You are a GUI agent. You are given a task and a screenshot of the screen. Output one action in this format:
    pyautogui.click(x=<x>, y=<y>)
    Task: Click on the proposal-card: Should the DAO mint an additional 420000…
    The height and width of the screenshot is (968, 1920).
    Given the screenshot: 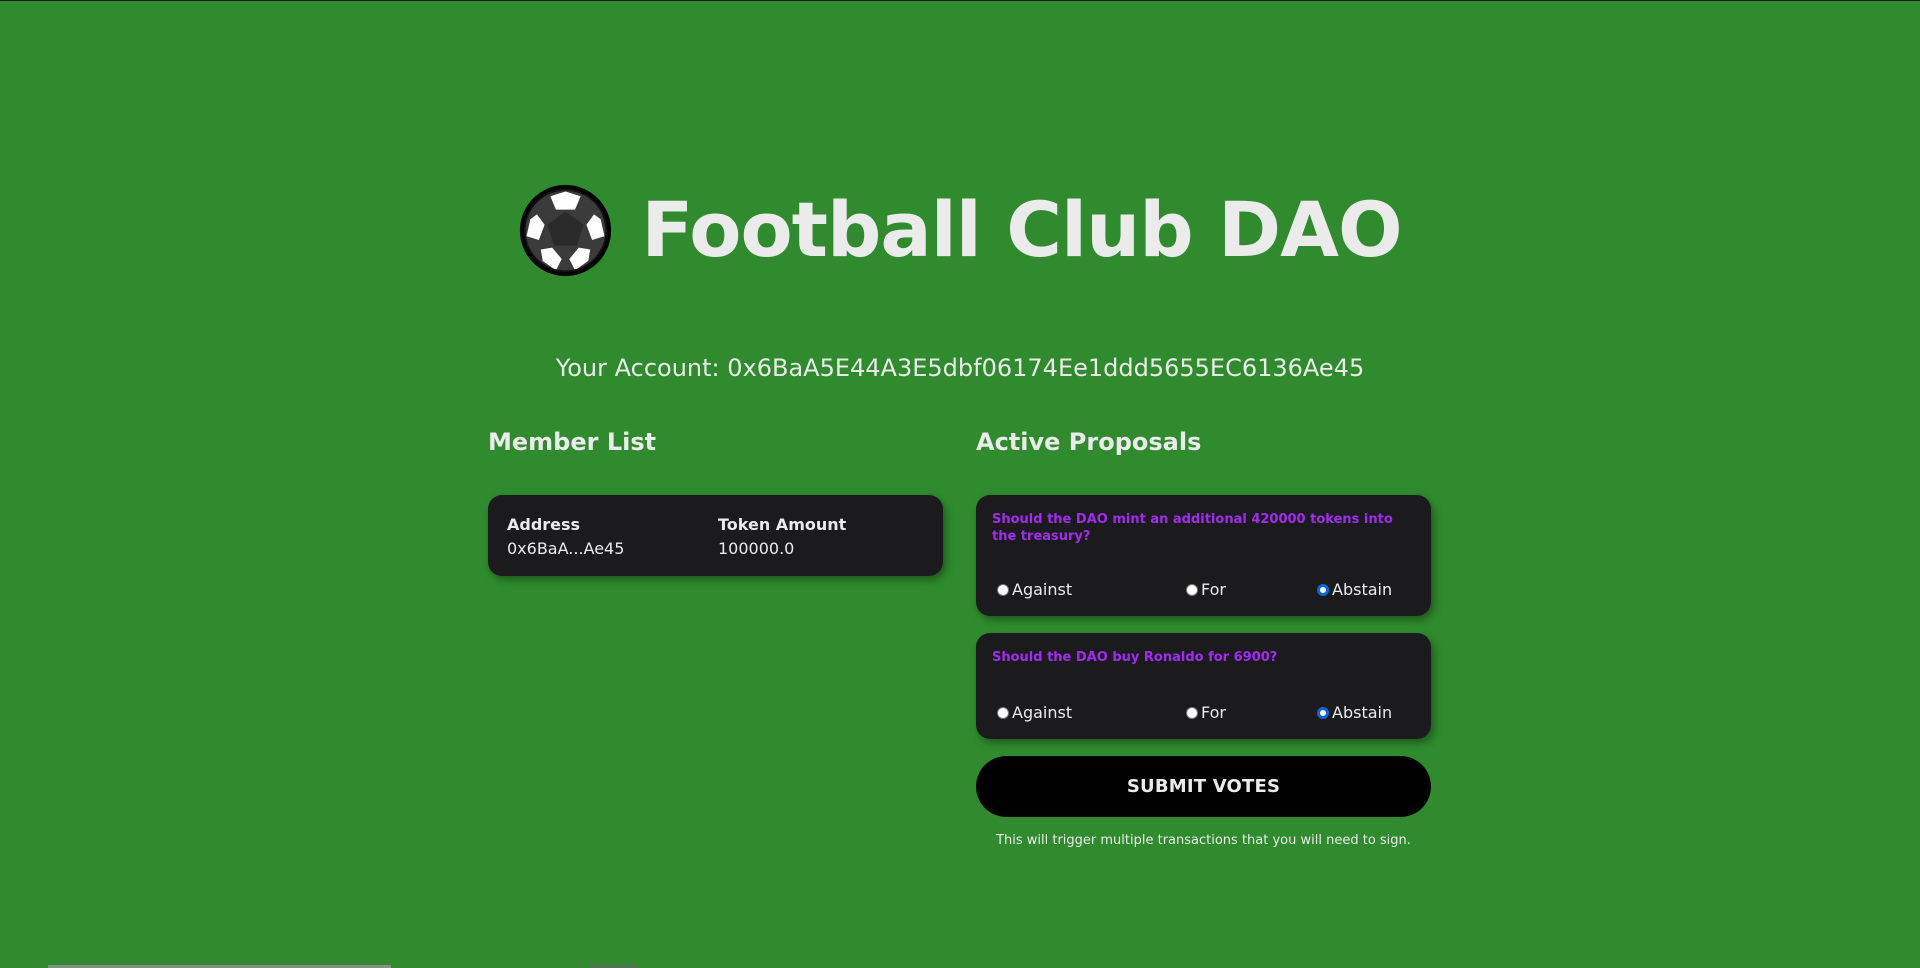 What is the action you would take?
    pyautogui.click(x=1203, y=555)
    